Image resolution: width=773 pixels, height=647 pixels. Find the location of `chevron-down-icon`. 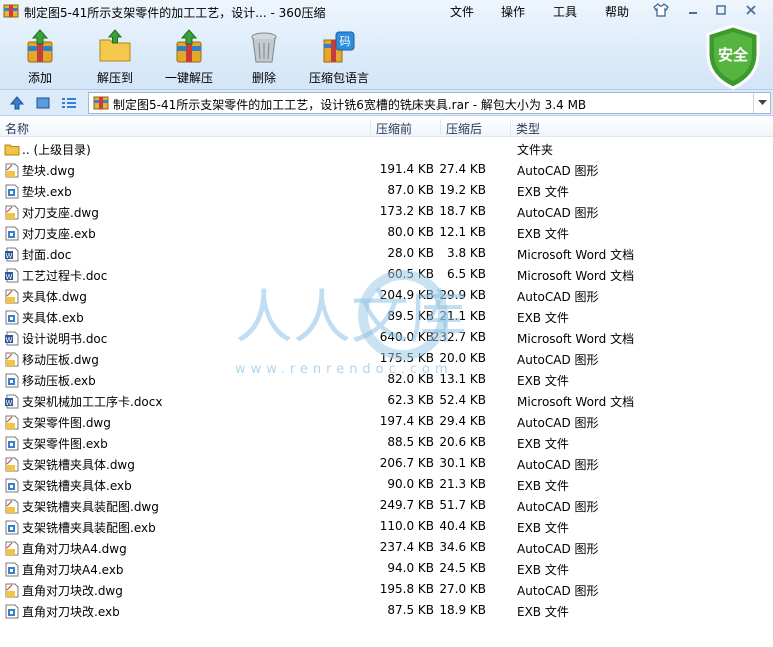

chevron-down-icon is located at coordinates (761, 103).